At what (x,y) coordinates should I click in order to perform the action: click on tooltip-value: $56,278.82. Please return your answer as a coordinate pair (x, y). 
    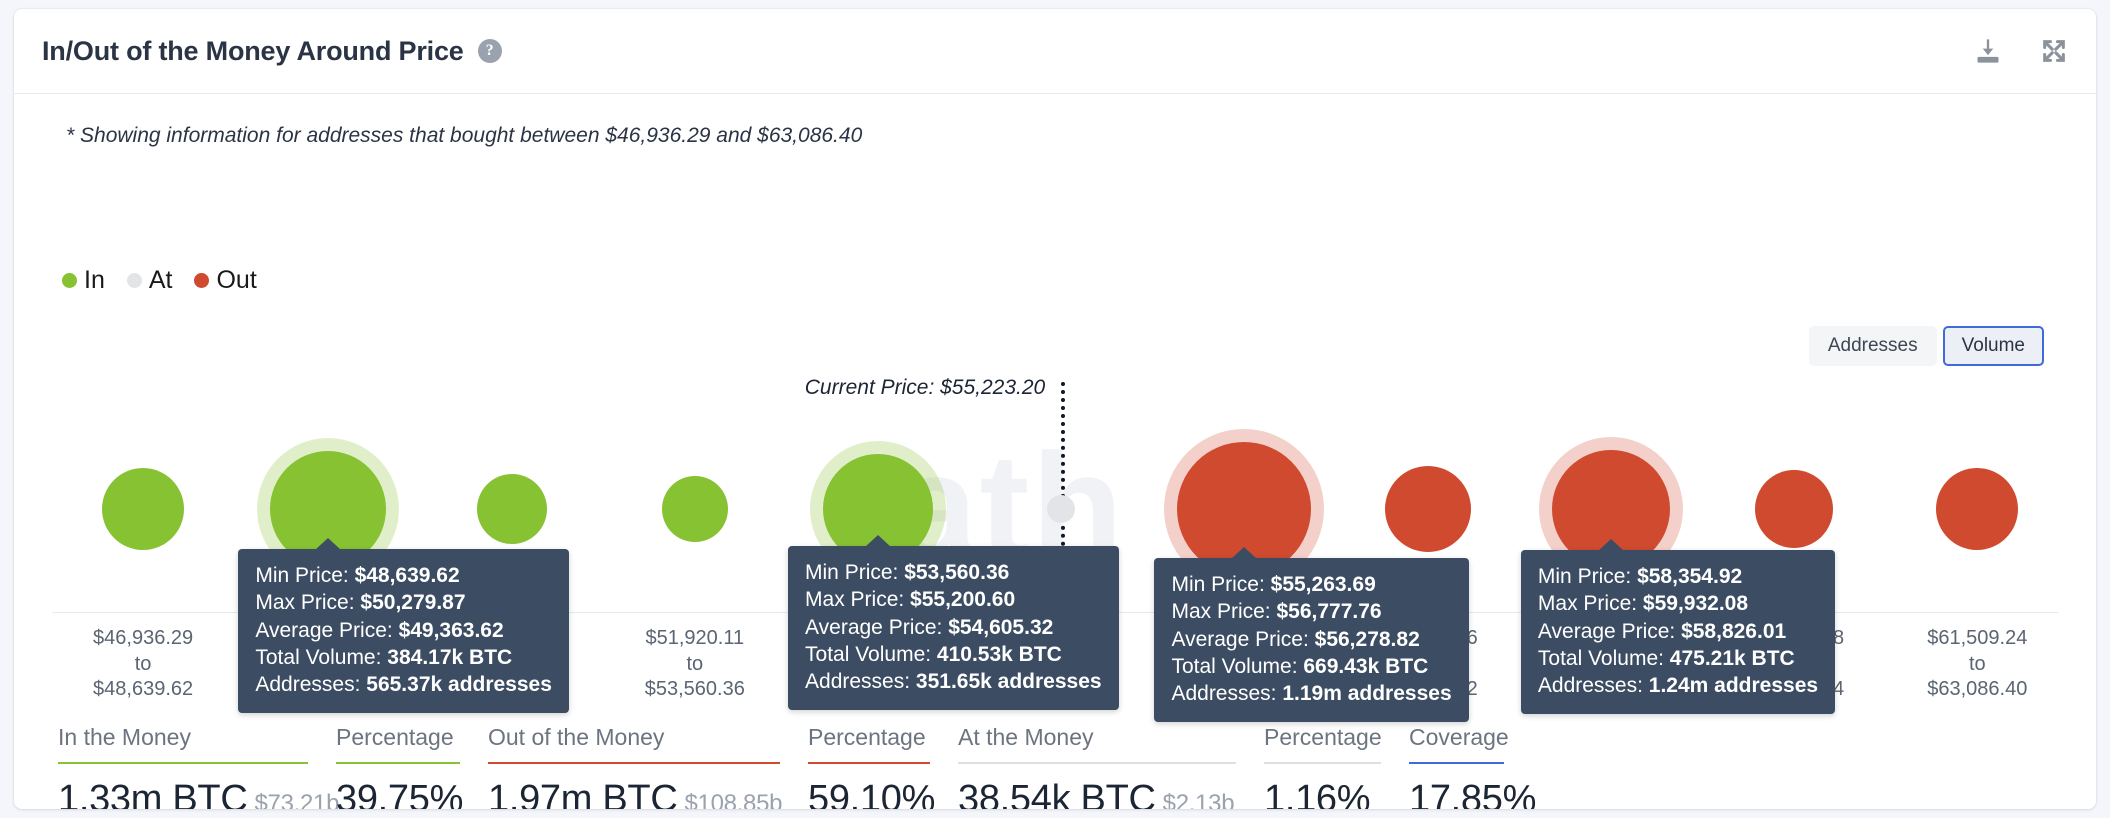
    Looking at the image, I should click on (1367, 639).